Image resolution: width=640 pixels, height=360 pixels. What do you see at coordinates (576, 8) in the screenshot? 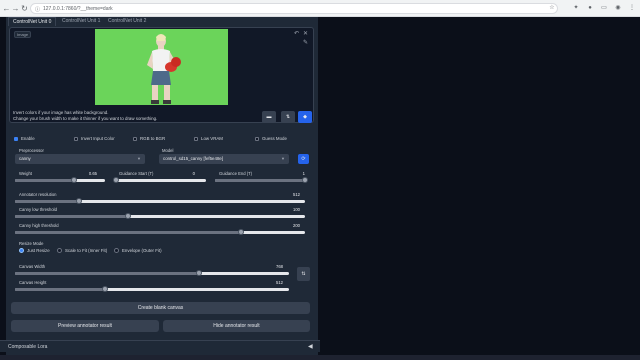
I see `extensions-icon: ✦` at bounding box center [576, 8].